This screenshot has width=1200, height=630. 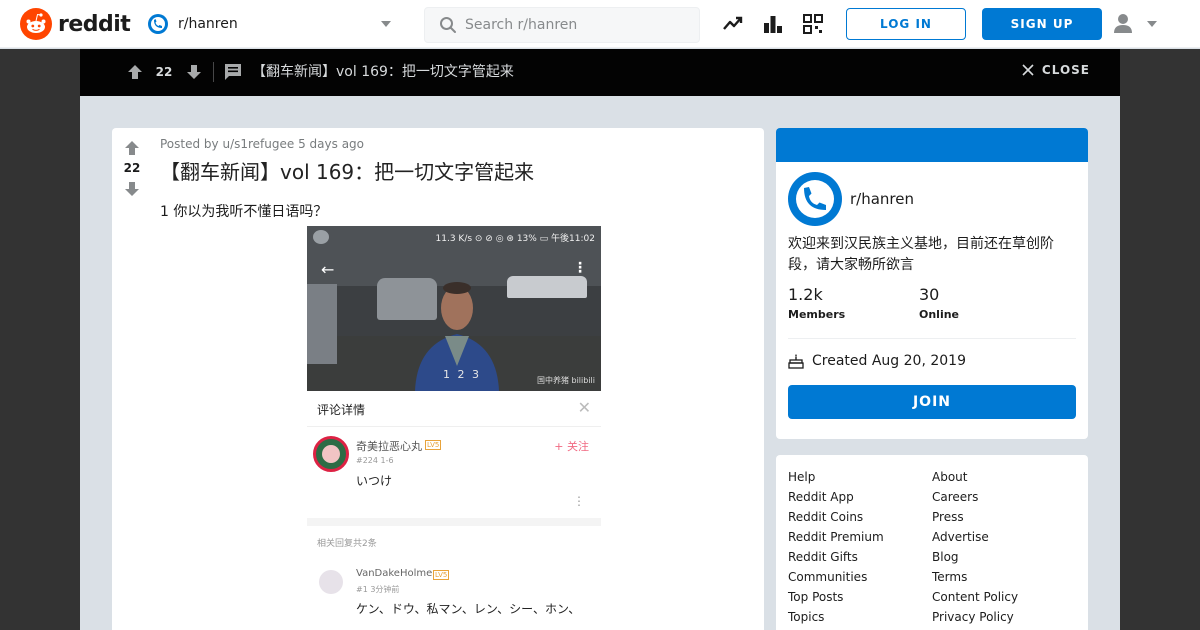 I want to click on footer-link: Topics, so click(x=836, y=617).